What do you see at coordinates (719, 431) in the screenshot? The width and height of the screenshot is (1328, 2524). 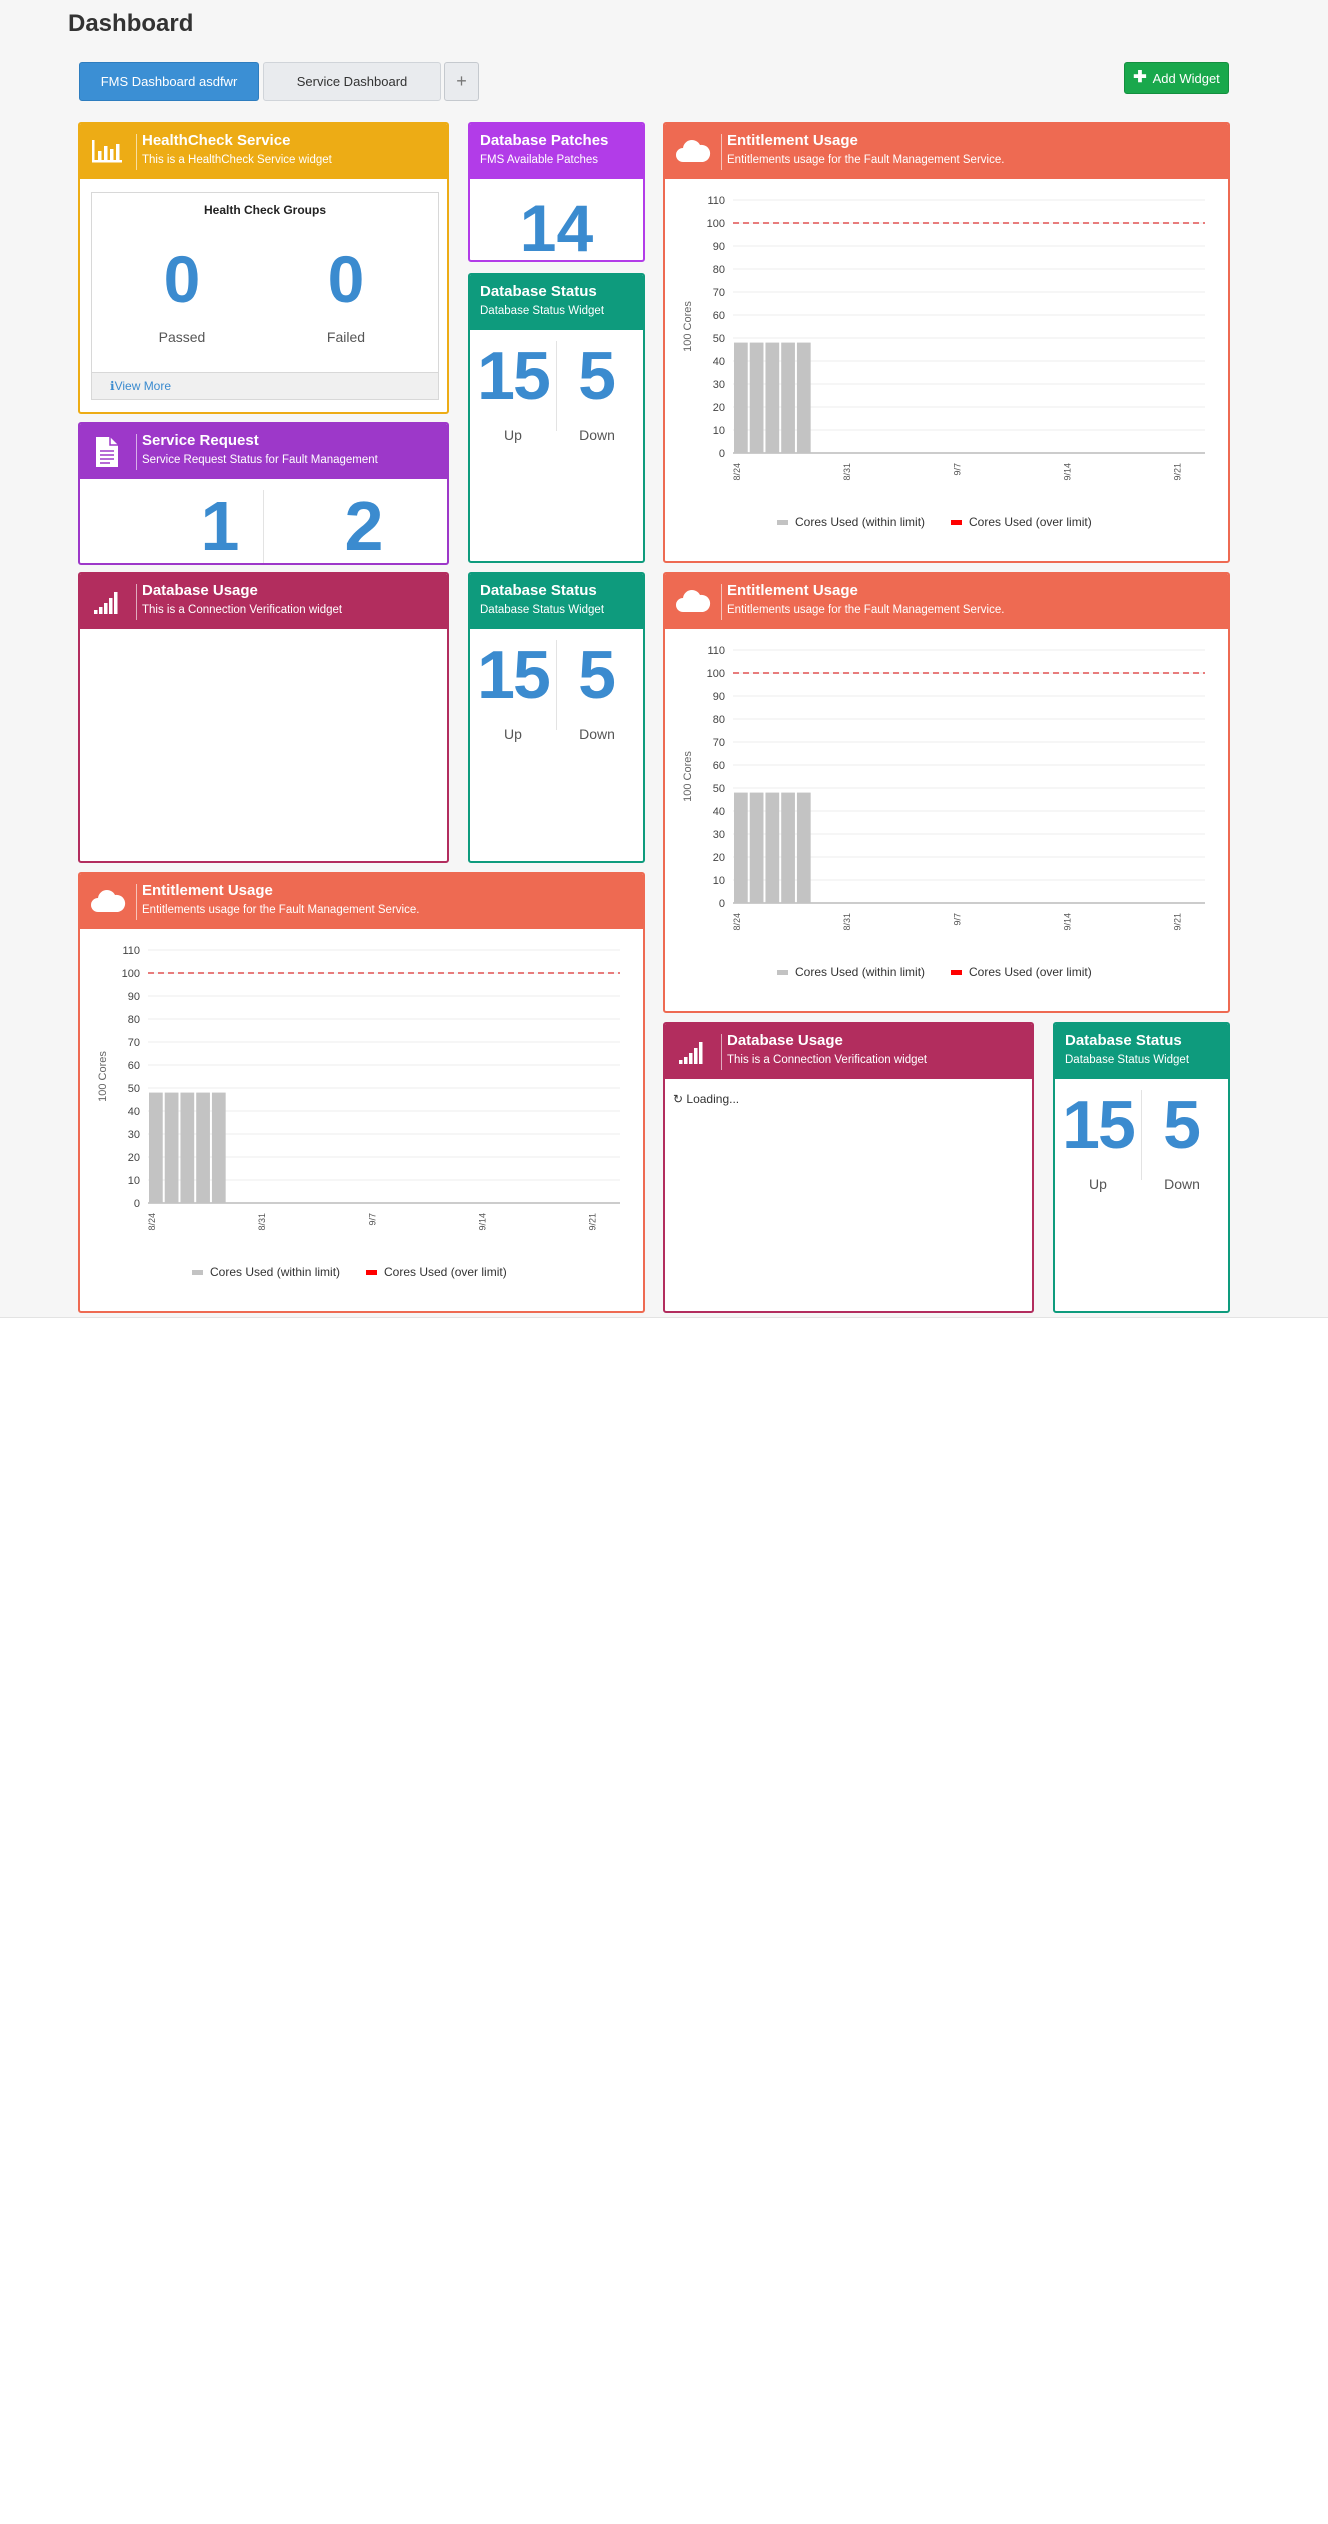 I see `y-tick-label: 10` at bounding box center [719, 431].